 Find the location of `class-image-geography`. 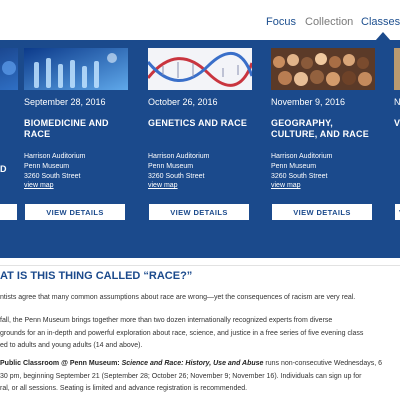

class-image-geography is located at coordinates (323, 69).